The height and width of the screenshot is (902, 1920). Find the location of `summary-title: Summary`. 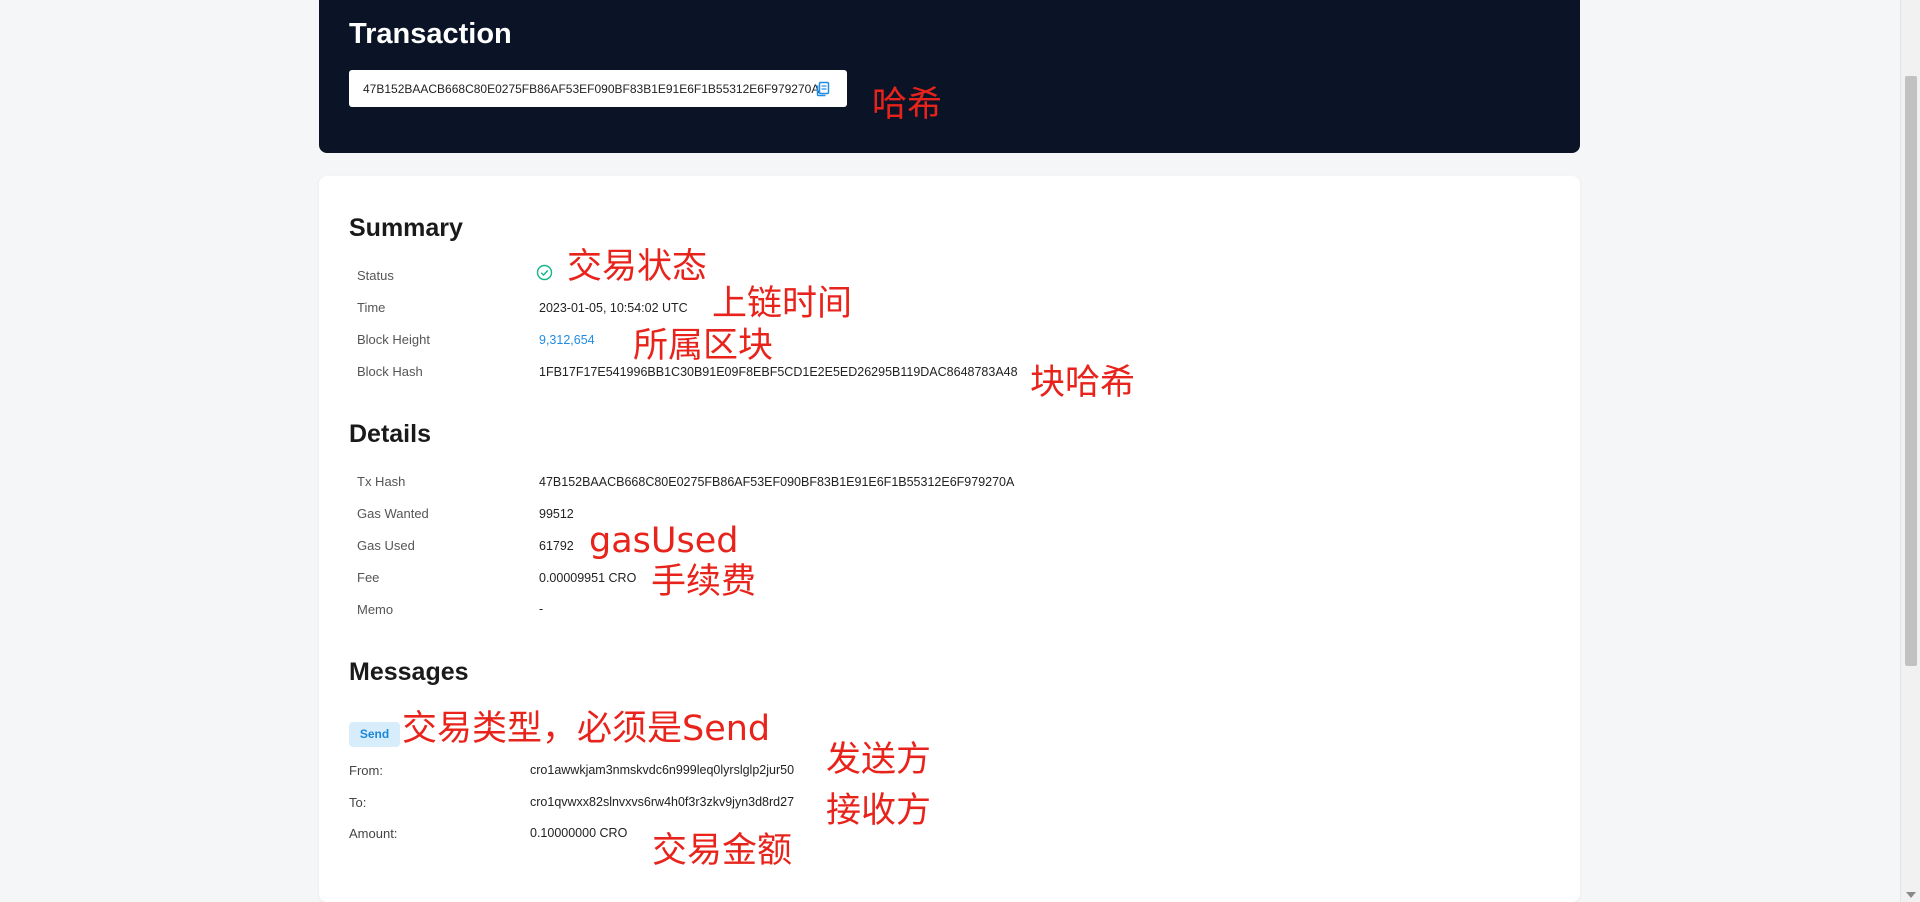

summary-title: Summary is located at coordinates (406, 228).